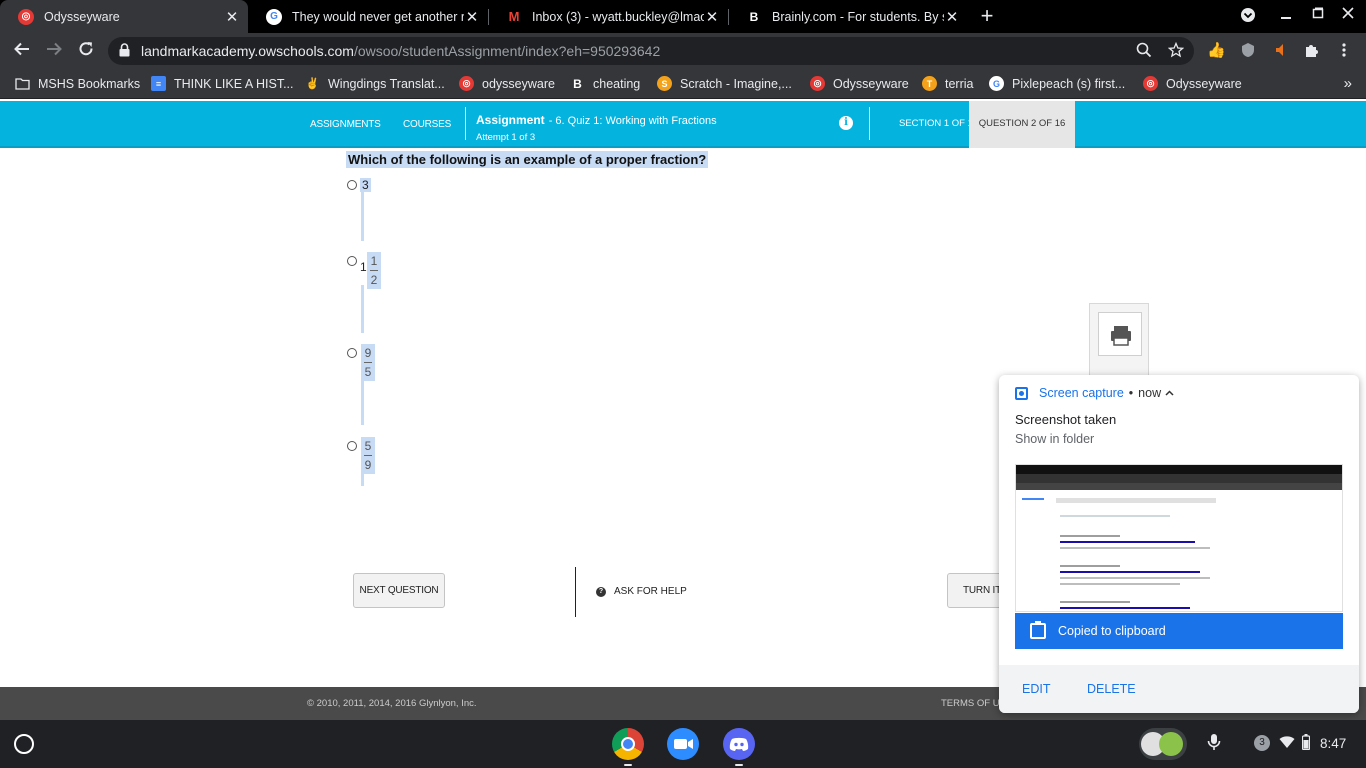 The width and height of the screenshot is (1366, 768). Describe the element at coordinates (1318, 14) in the screenshot. I see `restore-window-icon` at that location.